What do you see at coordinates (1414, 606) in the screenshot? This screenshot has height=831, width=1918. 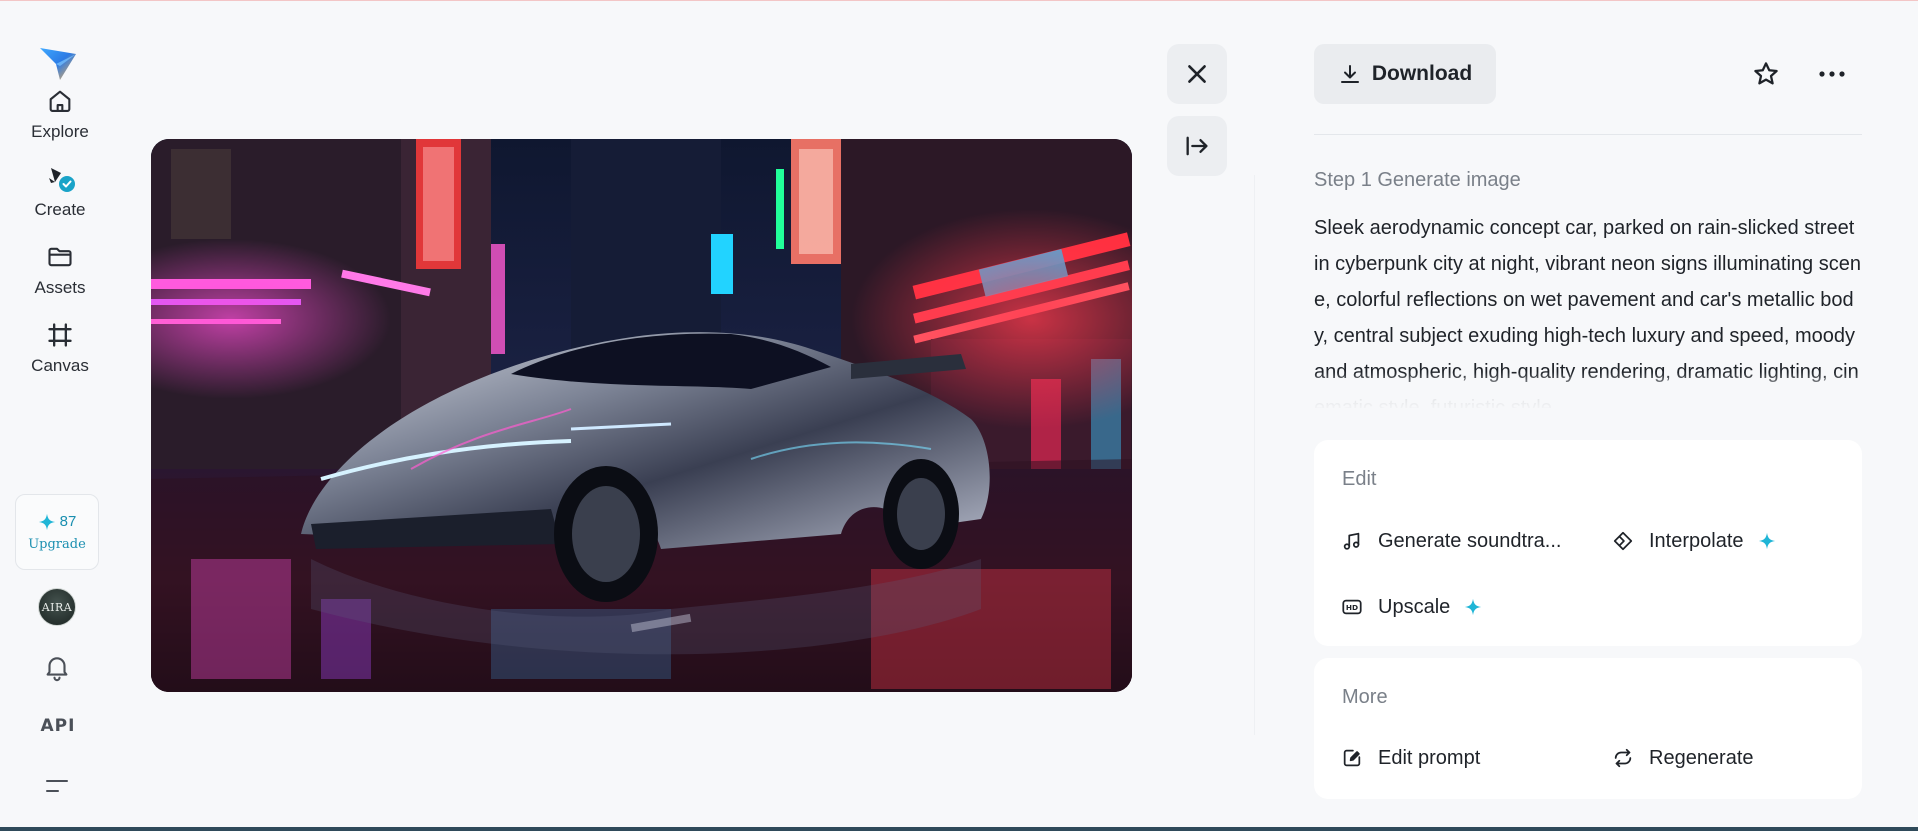 I see `action-label: Upscale` at bounding box center [1414, 606].